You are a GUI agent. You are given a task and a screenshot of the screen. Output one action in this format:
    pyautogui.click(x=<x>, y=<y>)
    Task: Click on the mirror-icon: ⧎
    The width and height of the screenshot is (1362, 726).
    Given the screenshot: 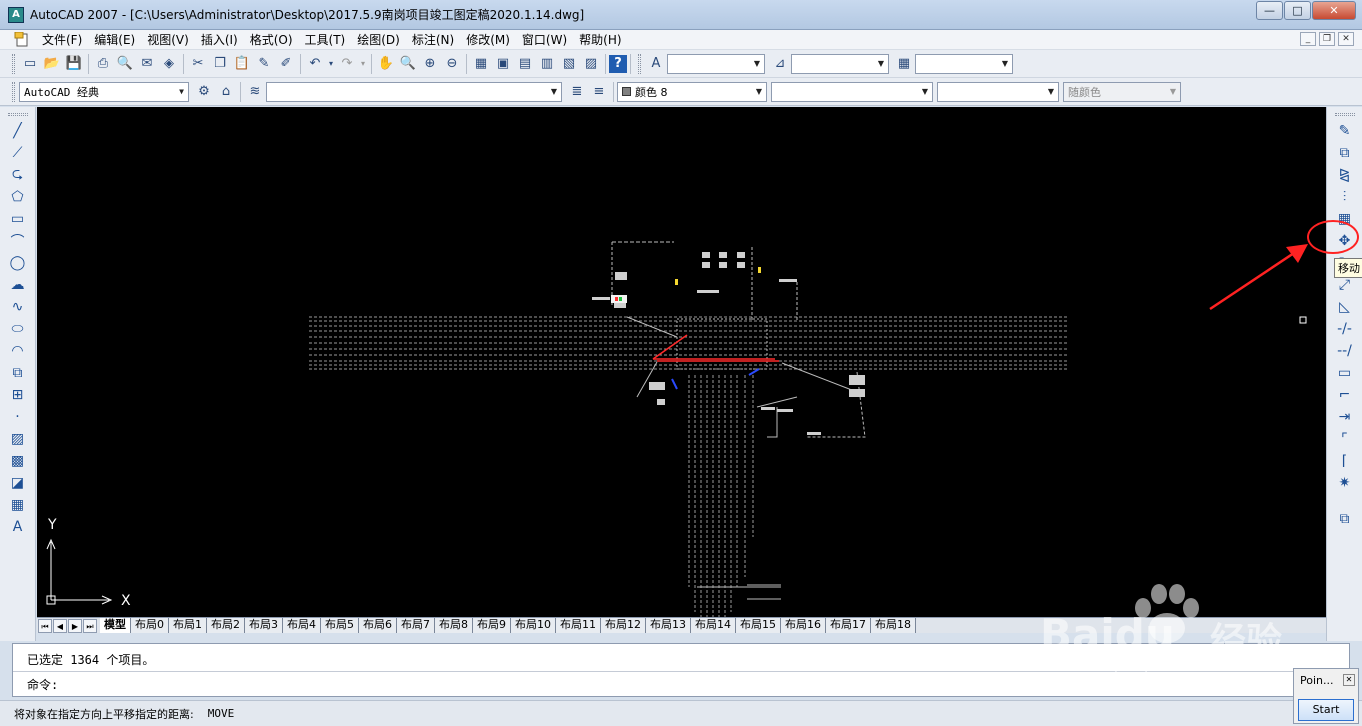 What is the action you would take?
    pyautogui.click(x=1345, y=175)
    